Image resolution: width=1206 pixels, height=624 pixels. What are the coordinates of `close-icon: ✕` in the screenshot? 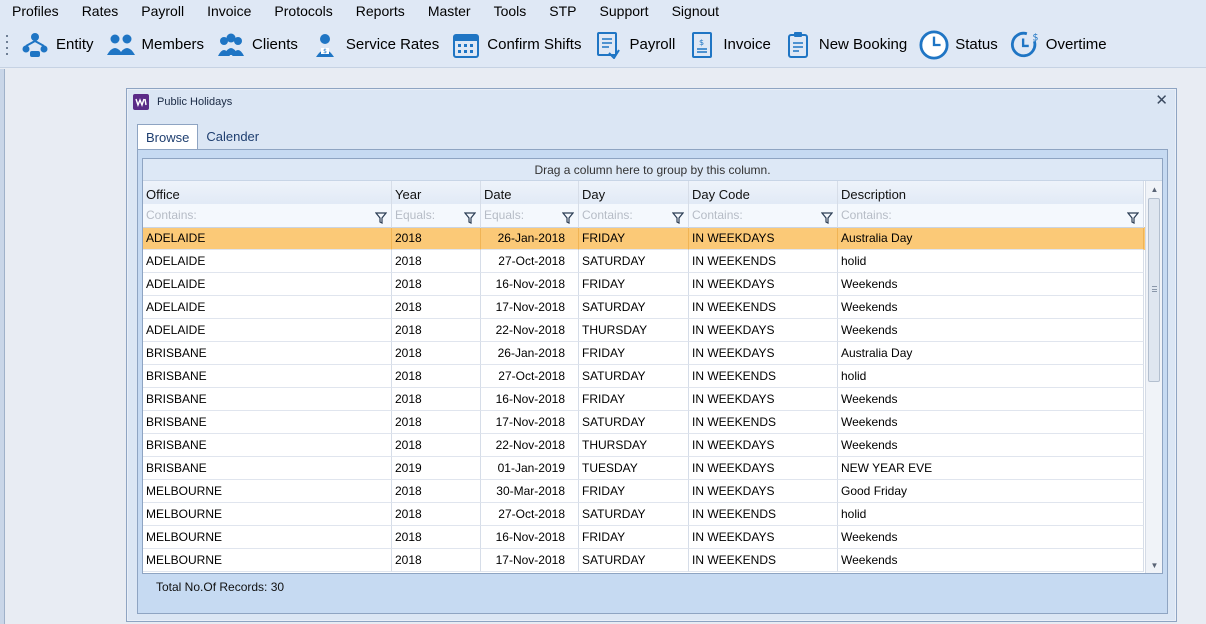 It's located at (1161, 101).